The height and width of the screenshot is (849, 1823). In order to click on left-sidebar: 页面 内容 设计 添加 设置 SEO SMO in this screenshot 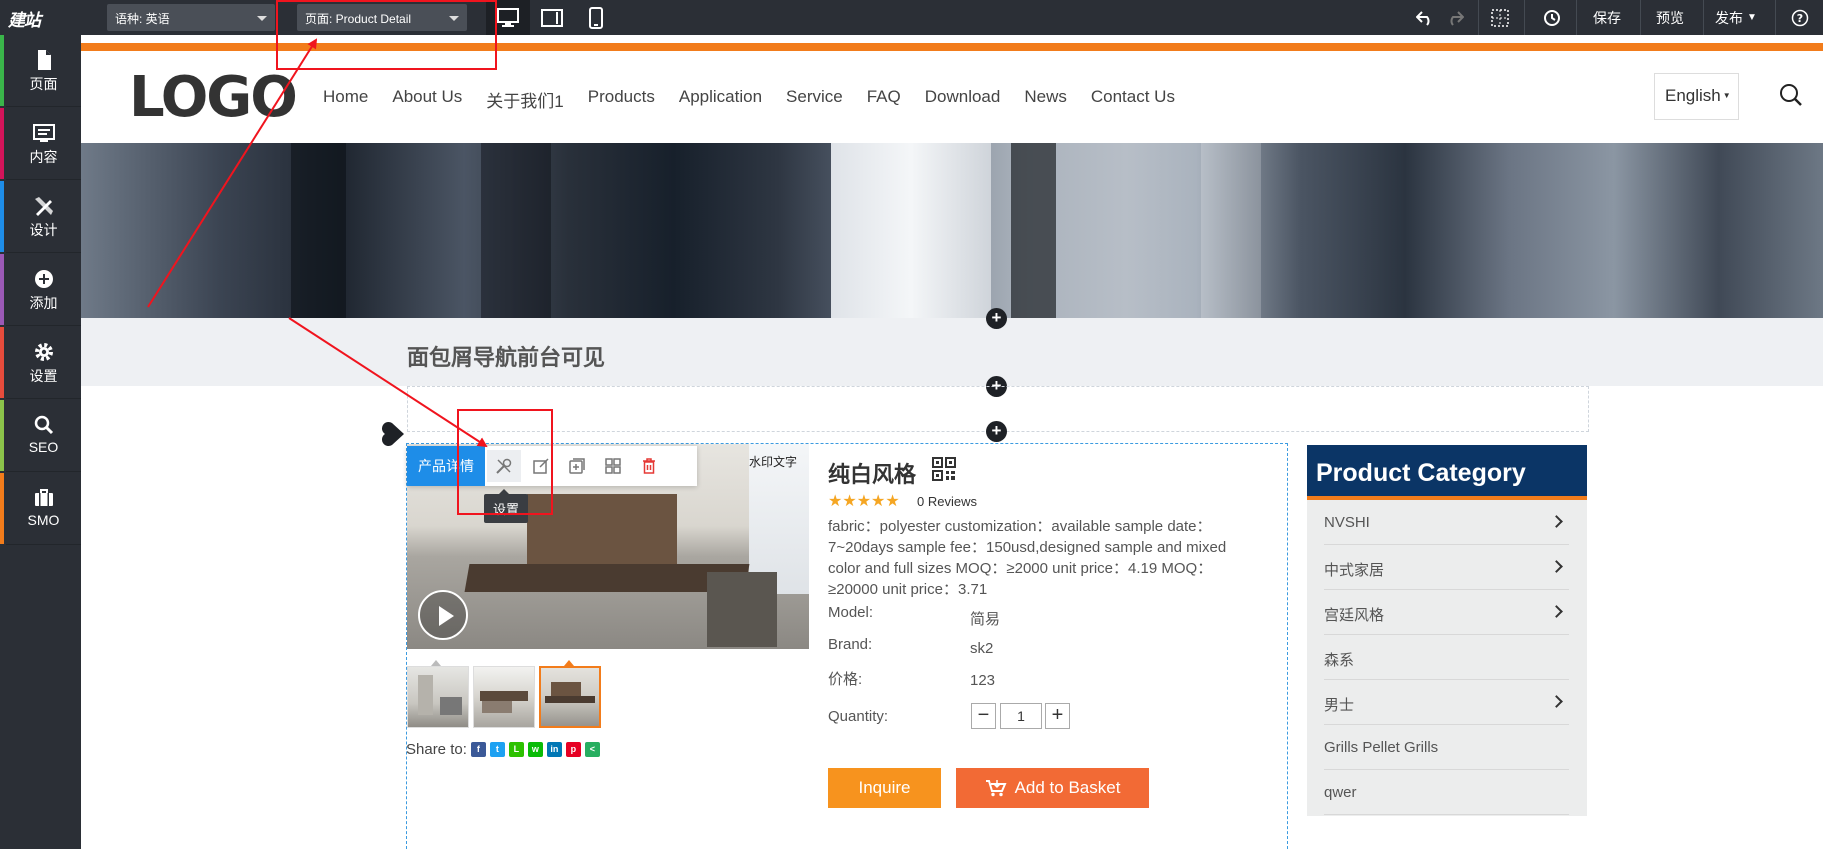, I will do `click(40, 442)`.